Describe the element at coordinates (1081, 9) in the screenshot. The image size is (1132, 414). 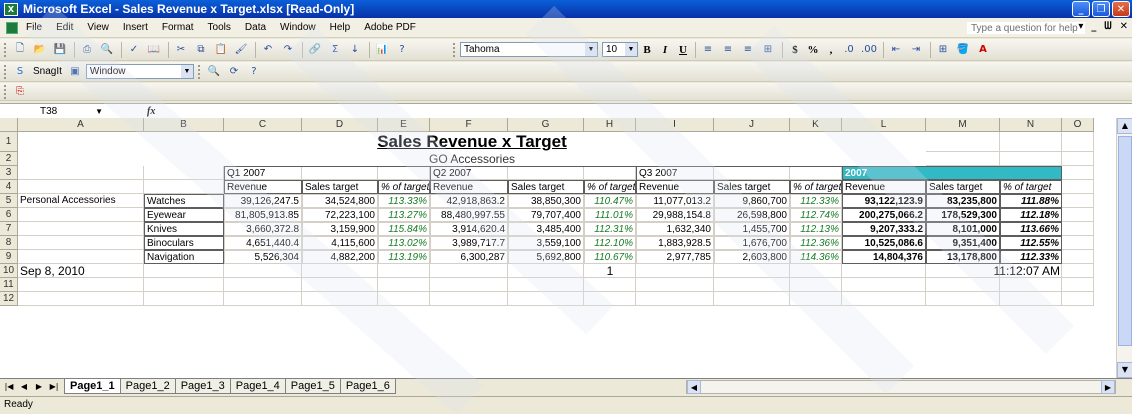
I see `minimize-button: _` at that location.